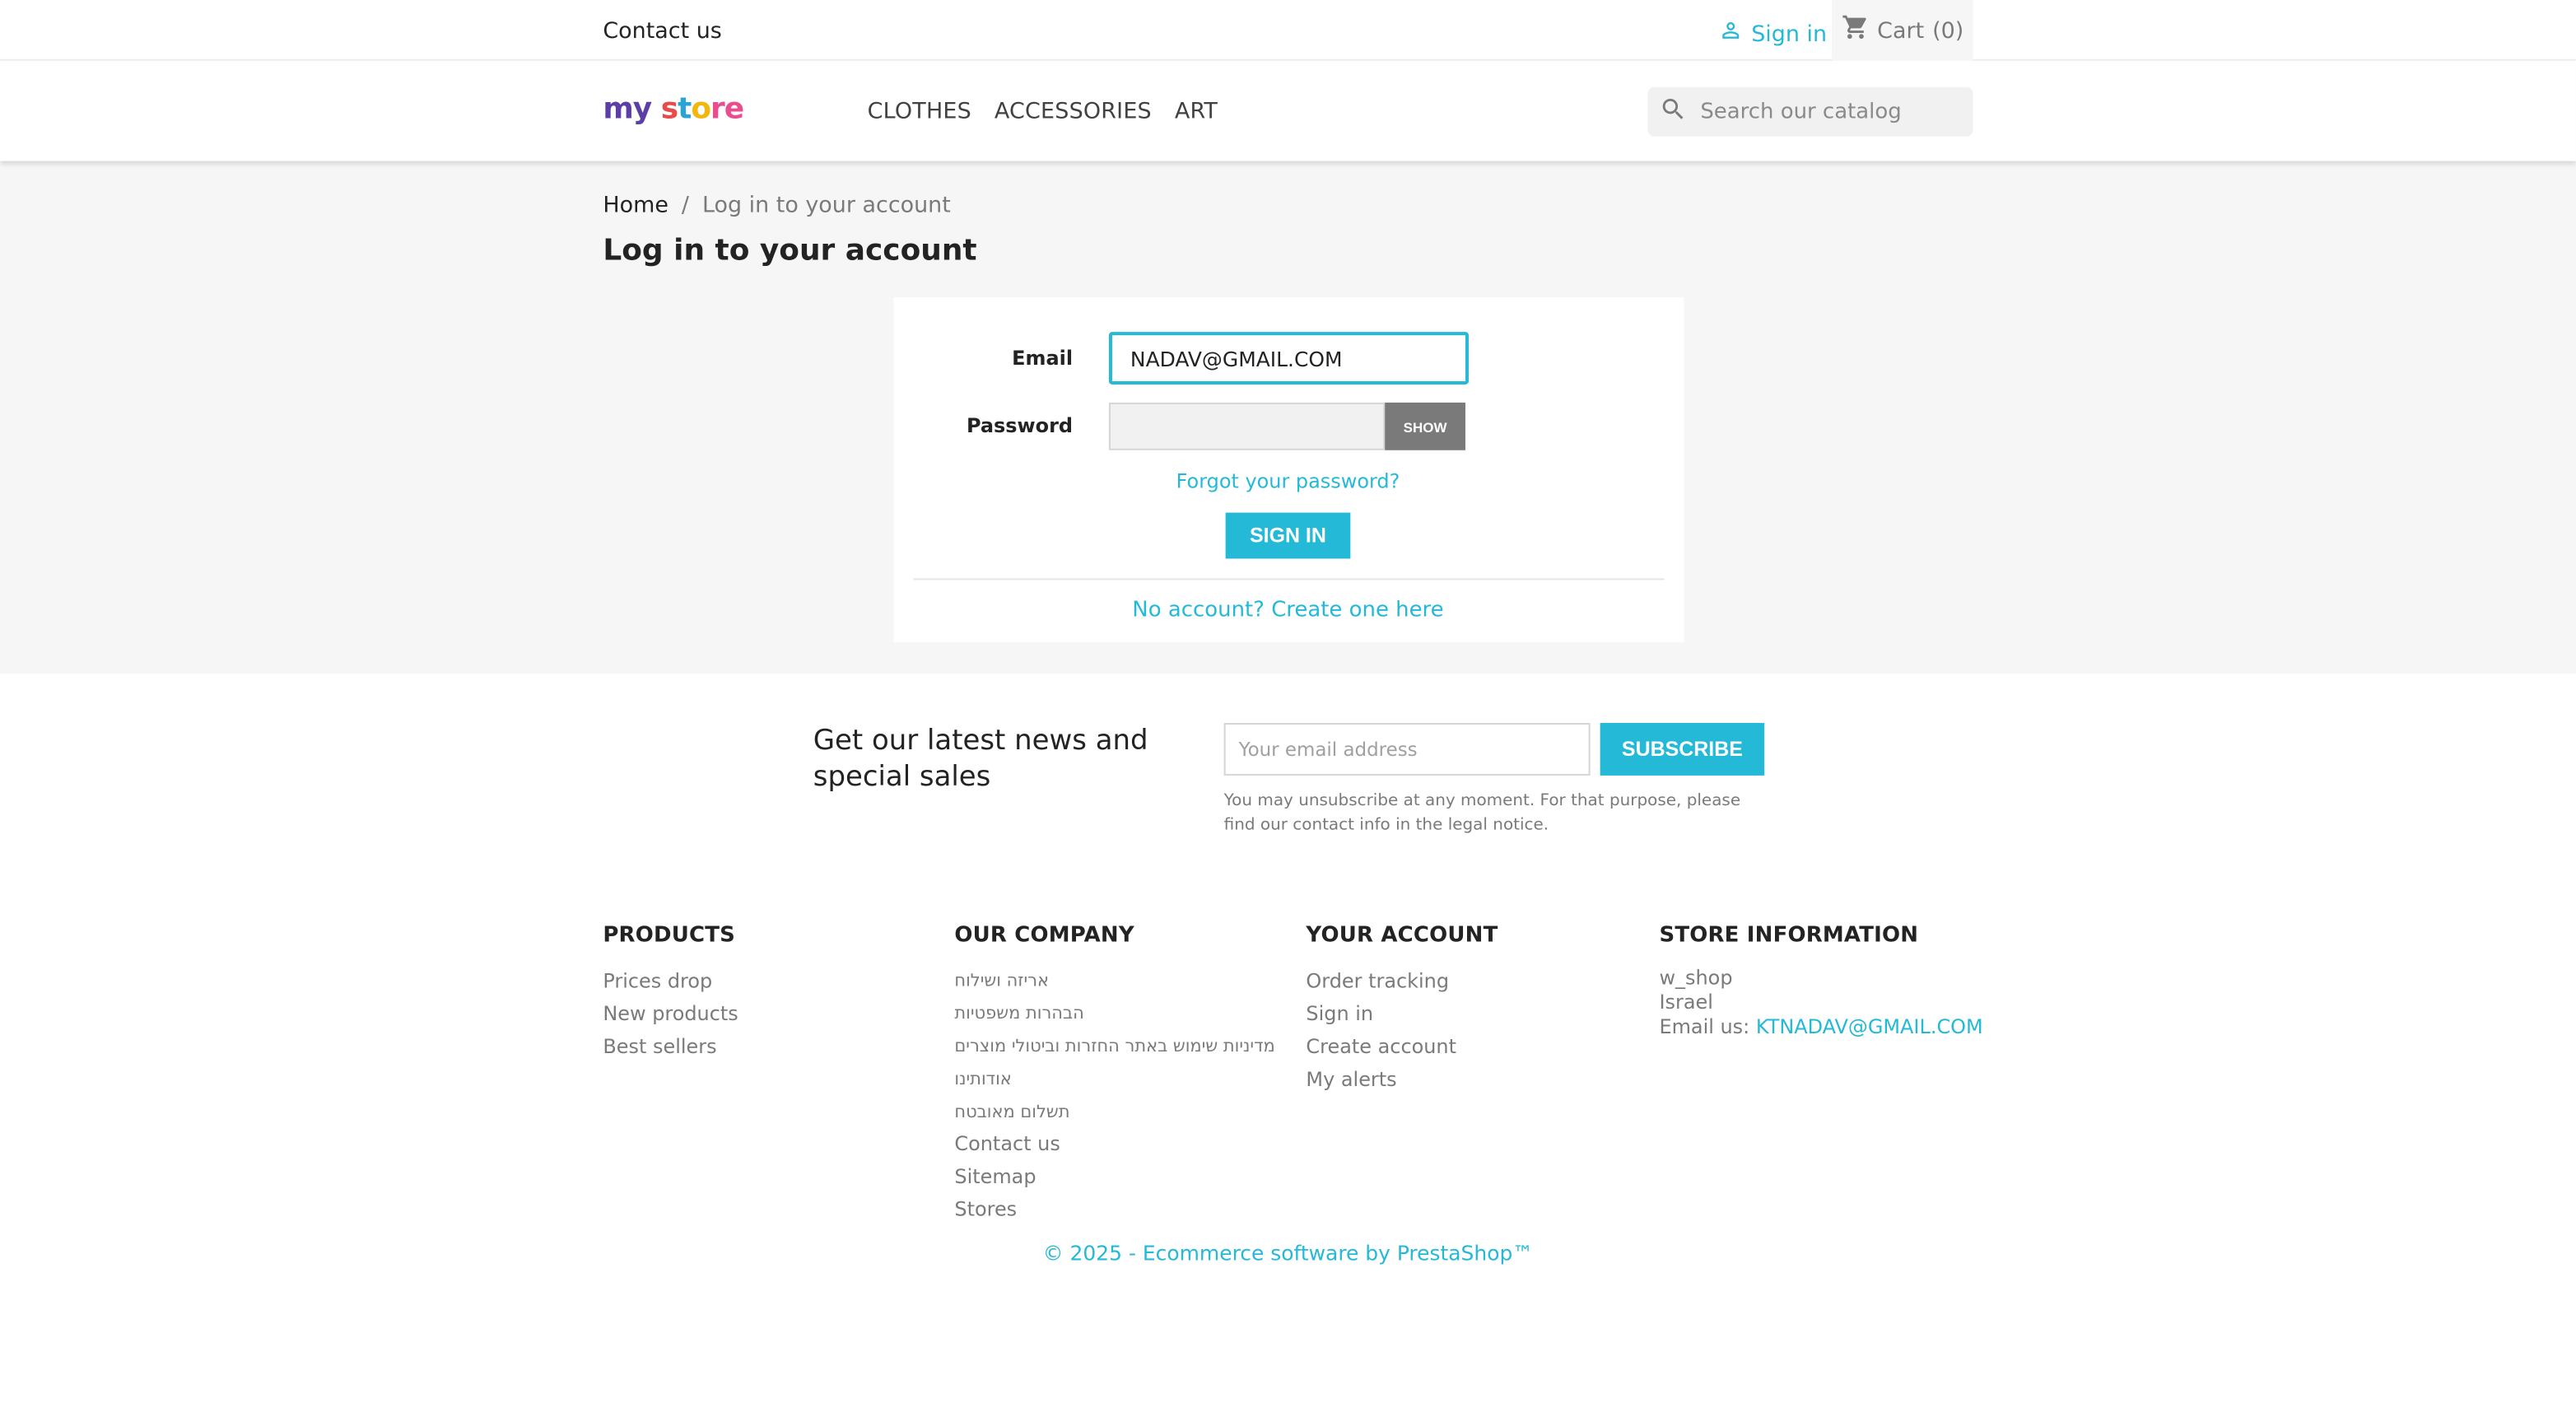  I want to click on footer-link: Create account, so click(1402, 1048).